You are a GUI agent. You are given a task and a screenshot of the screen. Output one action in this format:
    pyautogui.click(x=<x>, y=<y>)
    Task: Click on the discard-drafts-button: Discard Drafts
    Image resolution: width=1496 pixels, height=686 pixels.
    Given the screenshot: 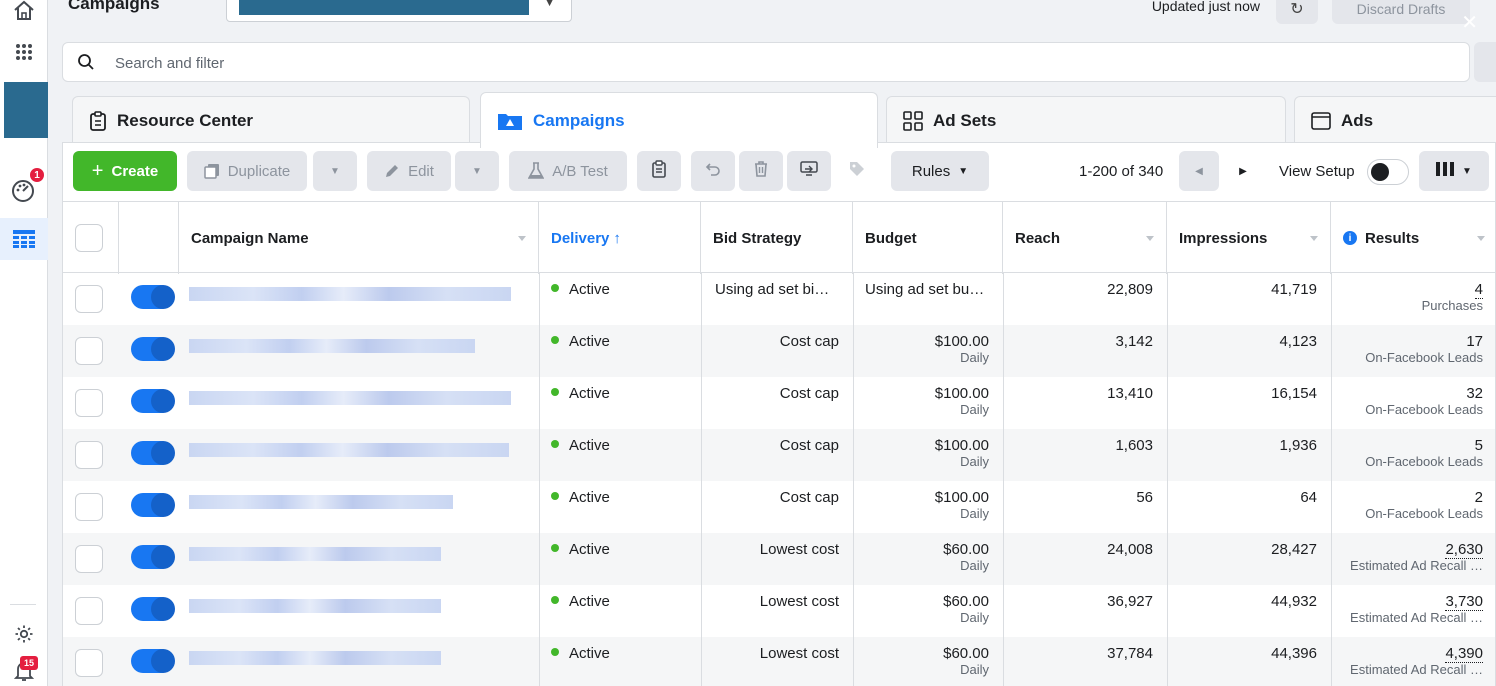 What is the action you would take?
    pyautogui.click(x=1401, y=12)
    